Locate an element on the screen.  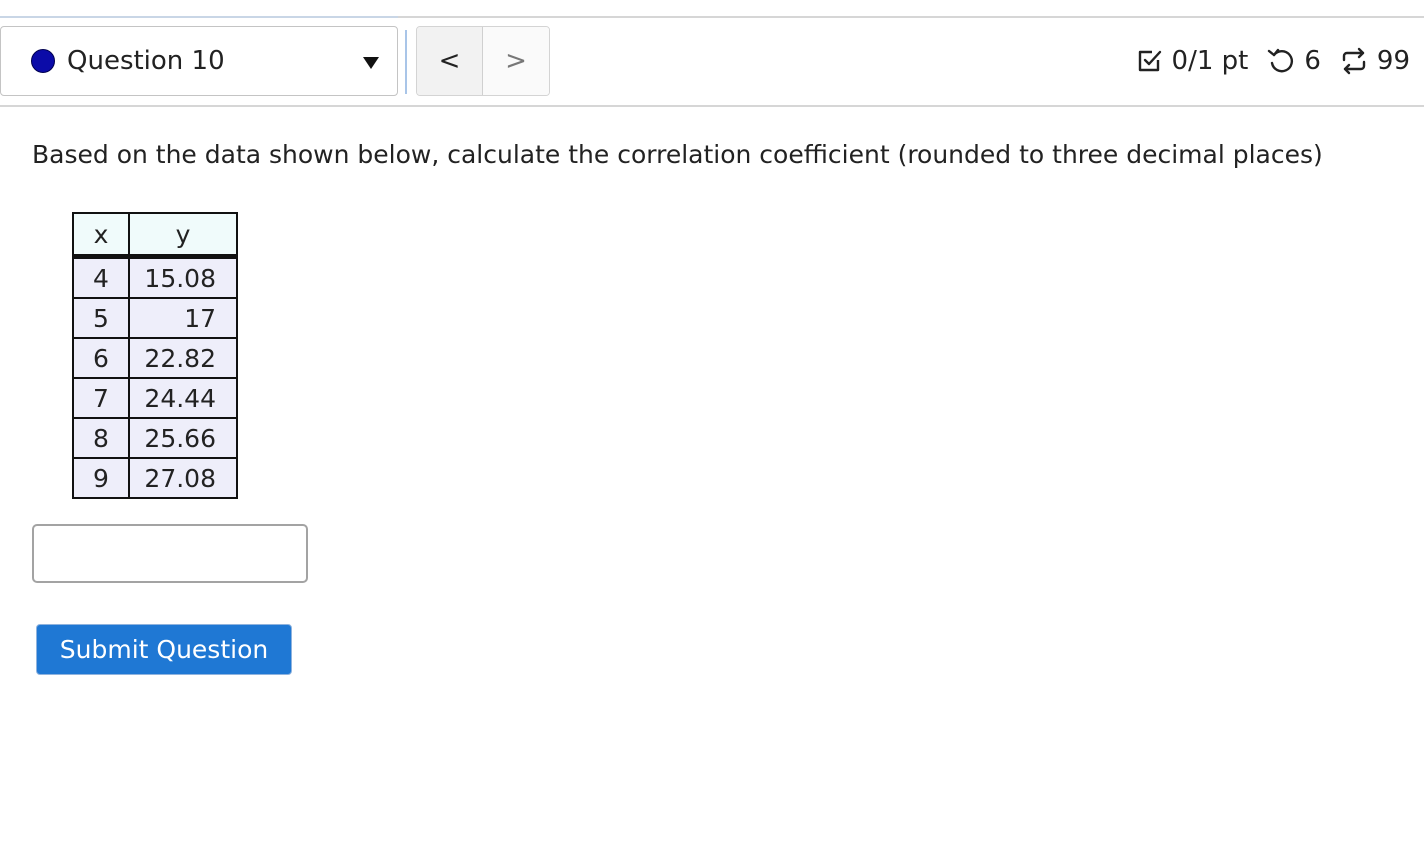
table-row: 6 22.82 is located at coordinates (155, 358).